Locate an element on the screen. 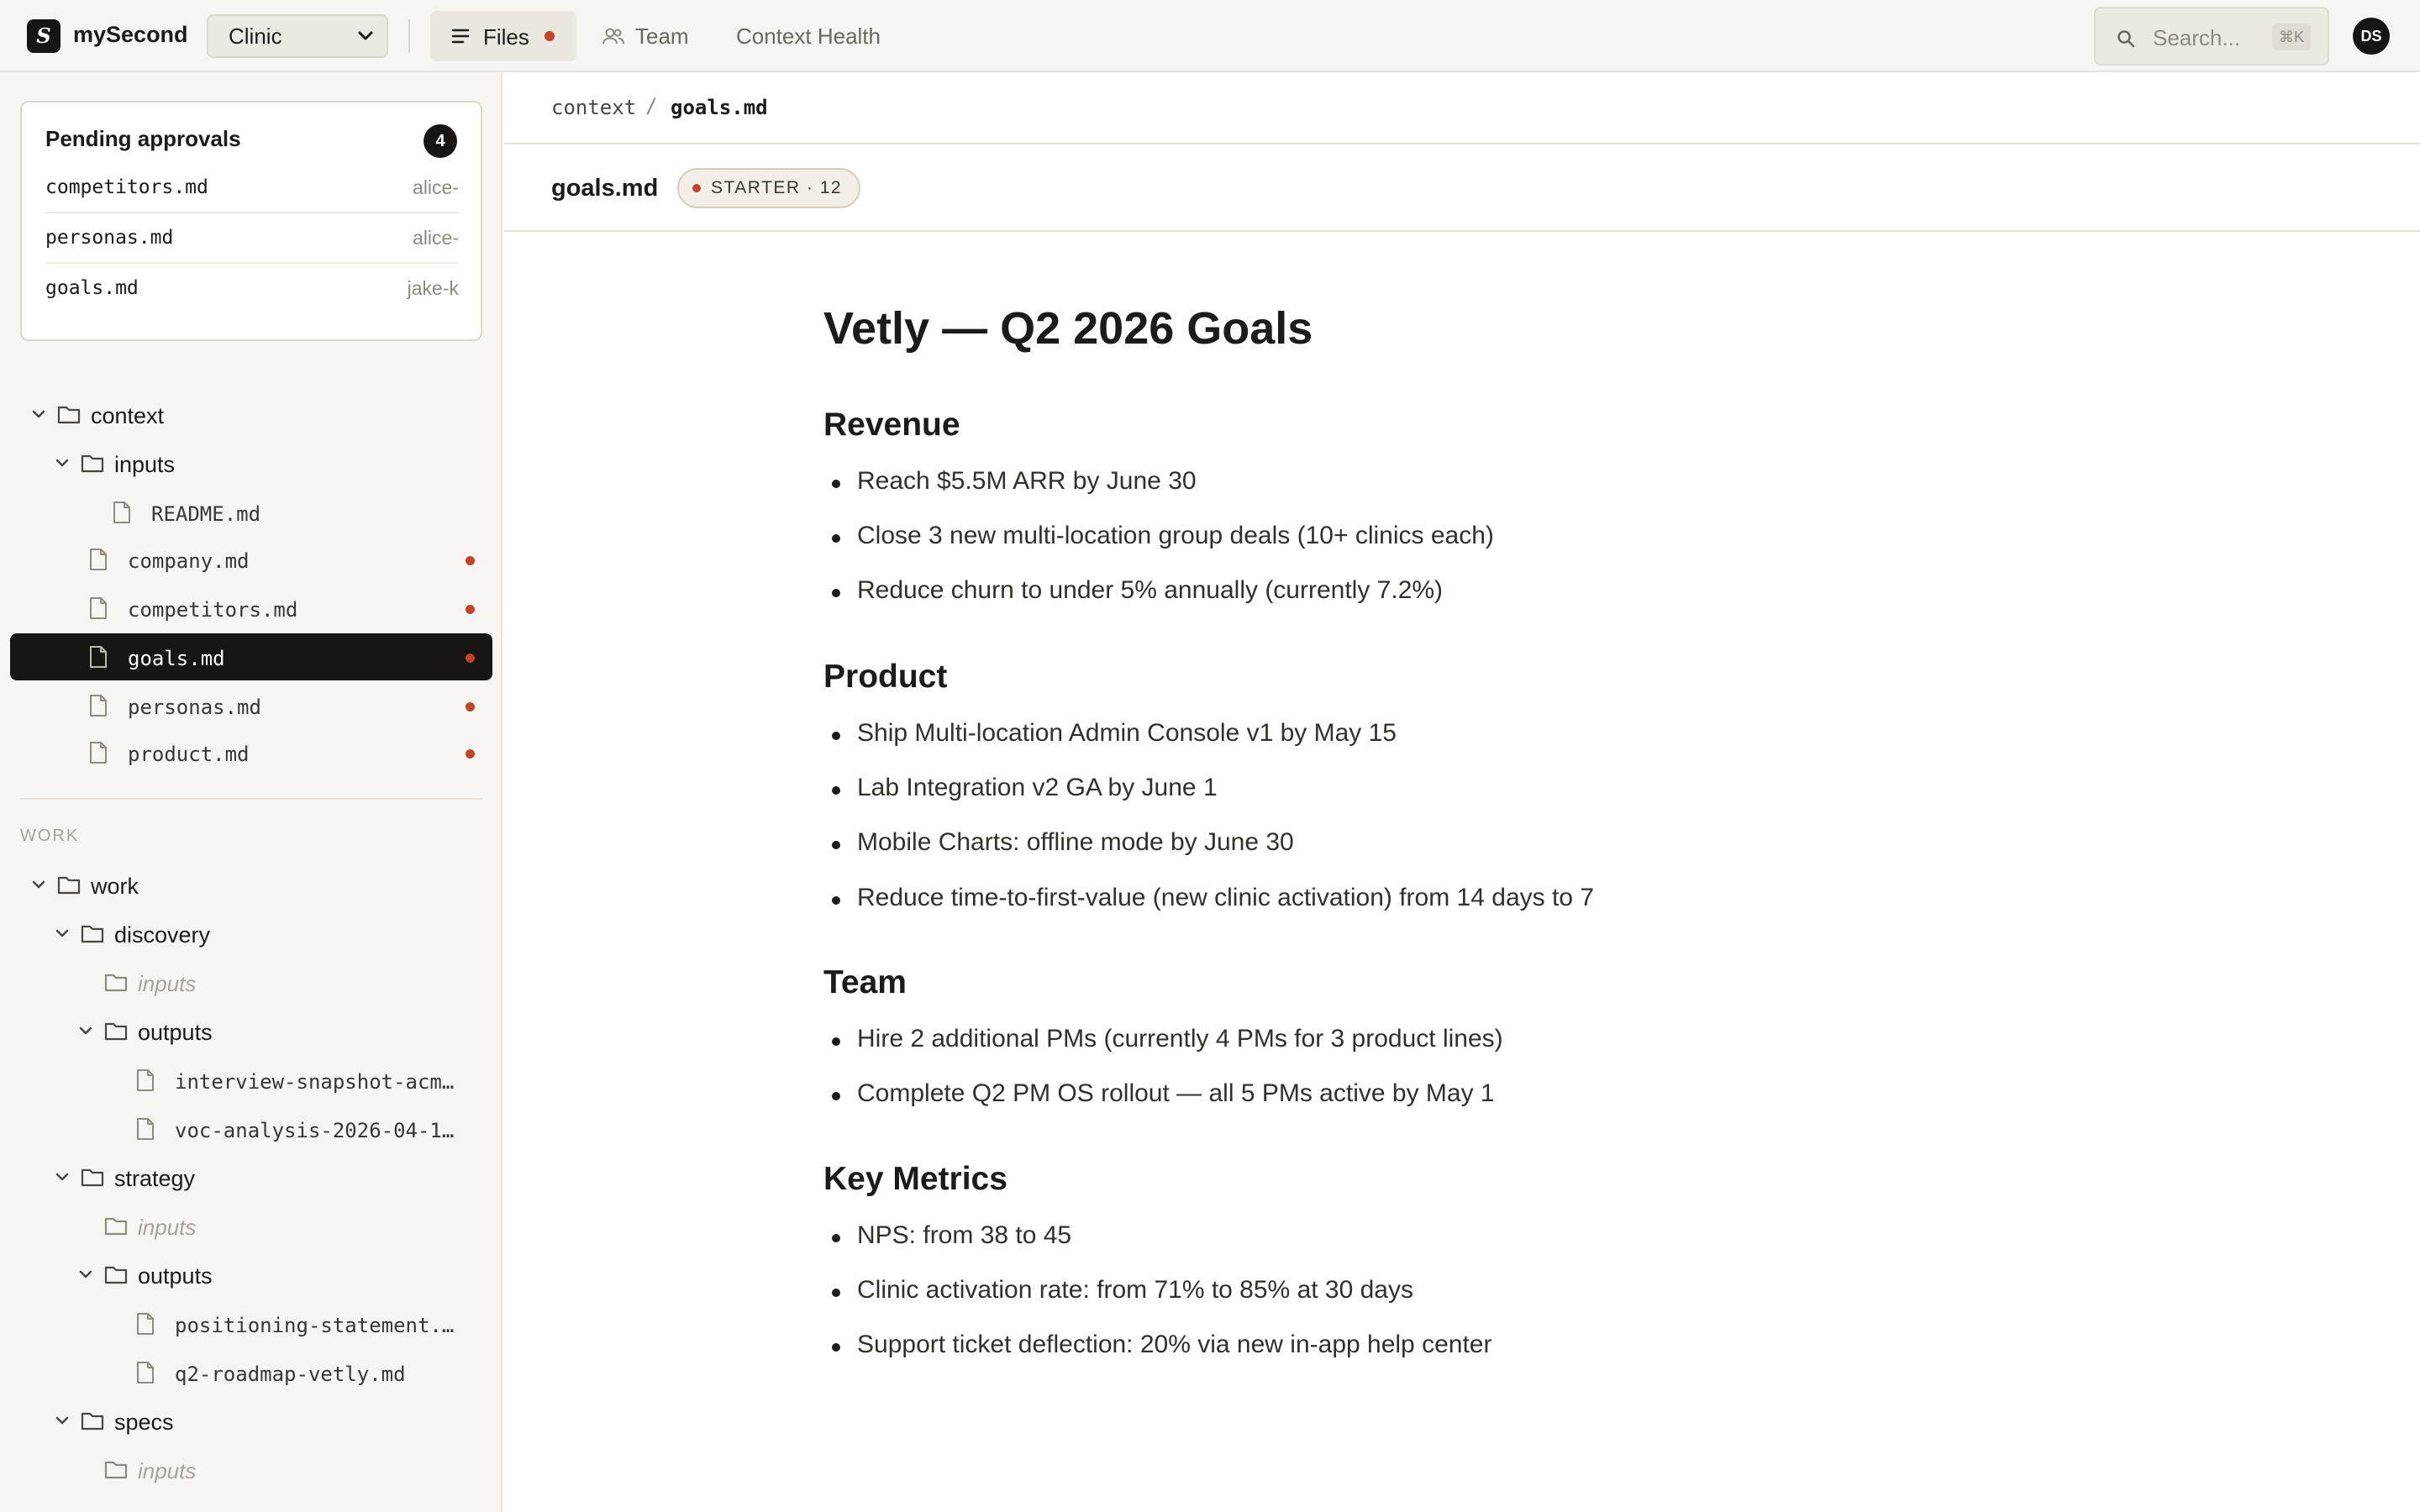 The width and height of the screenshot is (2420, 1512). section-label-work: WORK is located at coordinates (50, 836).